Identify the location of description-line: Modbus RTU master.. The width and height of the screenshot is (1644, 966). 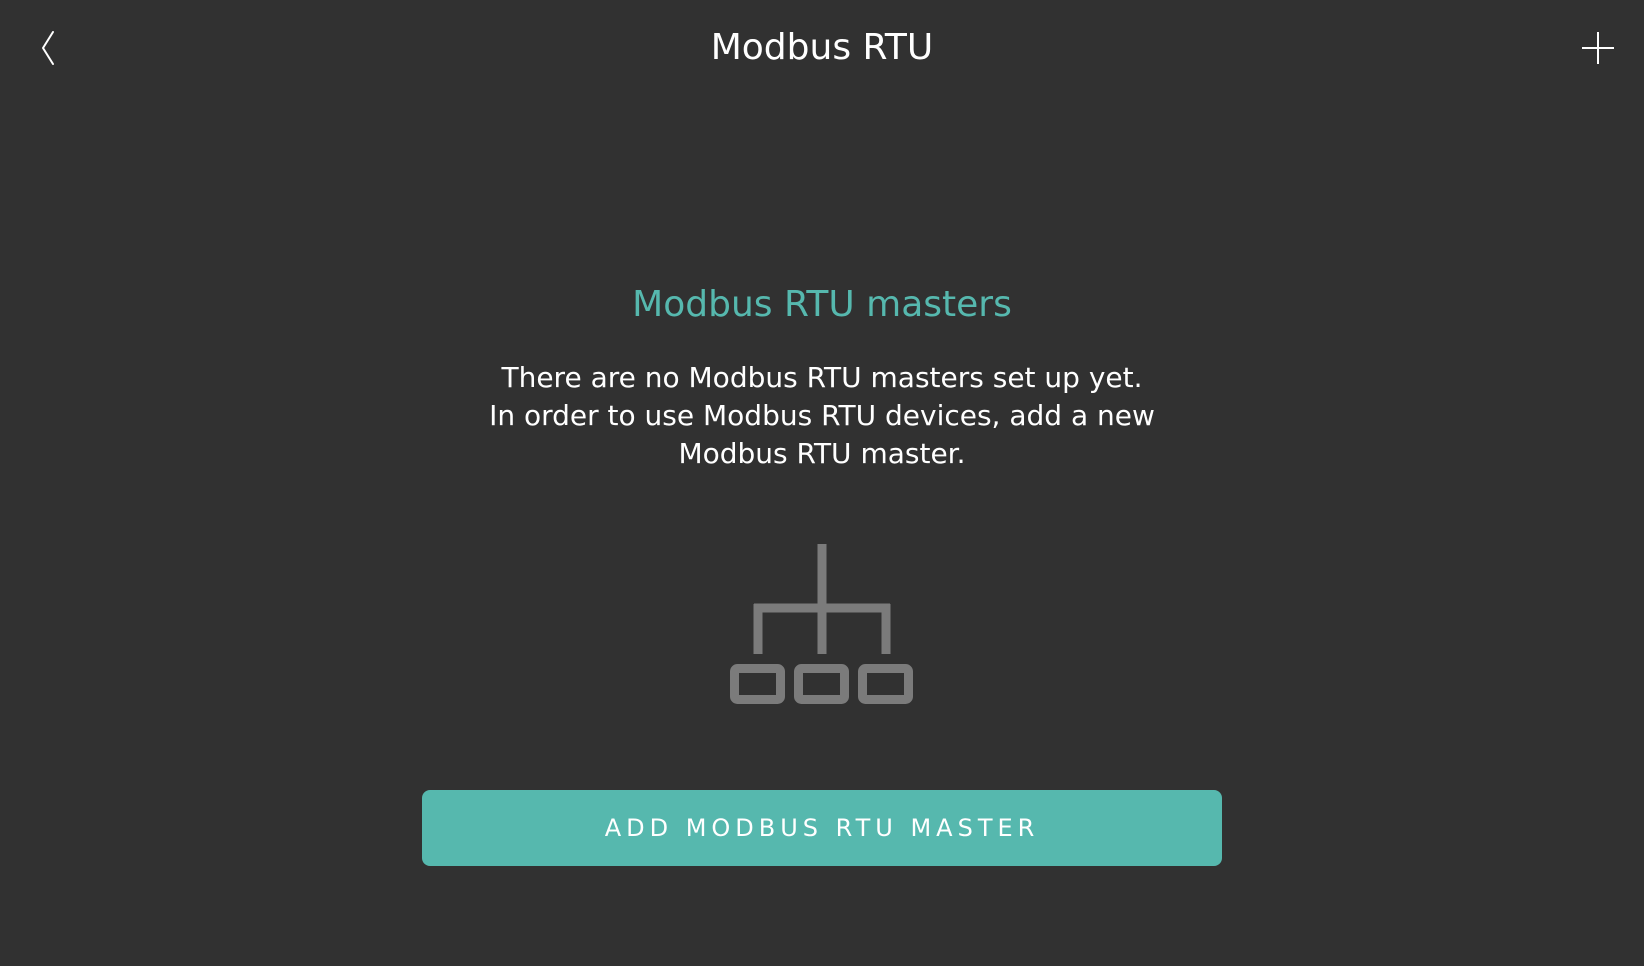
(822, 453).